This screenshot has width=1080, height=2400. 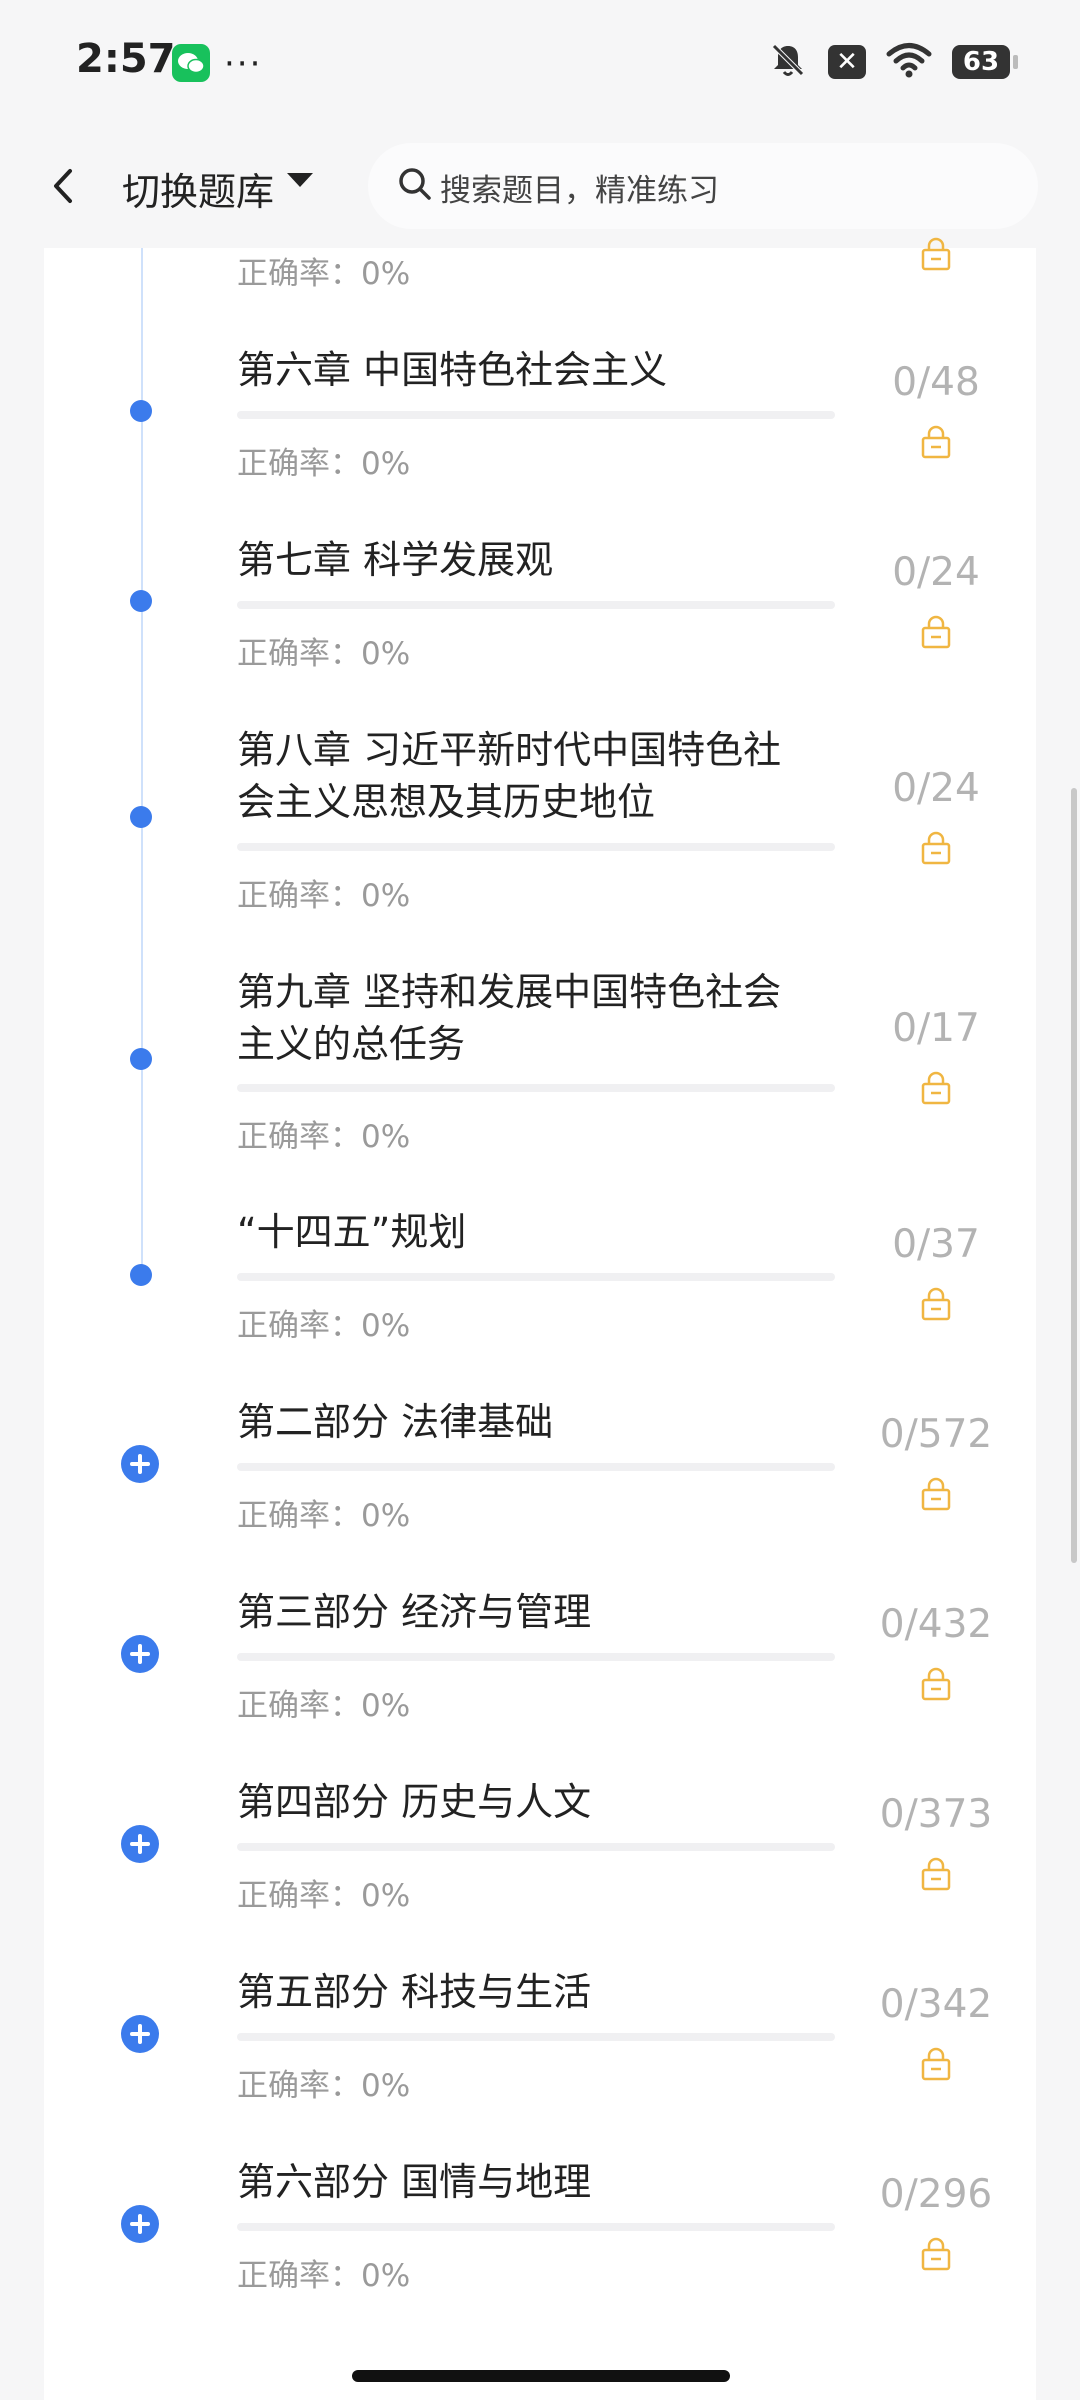 I want to click on progress-count: 0/48, so click(x=936, y=382).